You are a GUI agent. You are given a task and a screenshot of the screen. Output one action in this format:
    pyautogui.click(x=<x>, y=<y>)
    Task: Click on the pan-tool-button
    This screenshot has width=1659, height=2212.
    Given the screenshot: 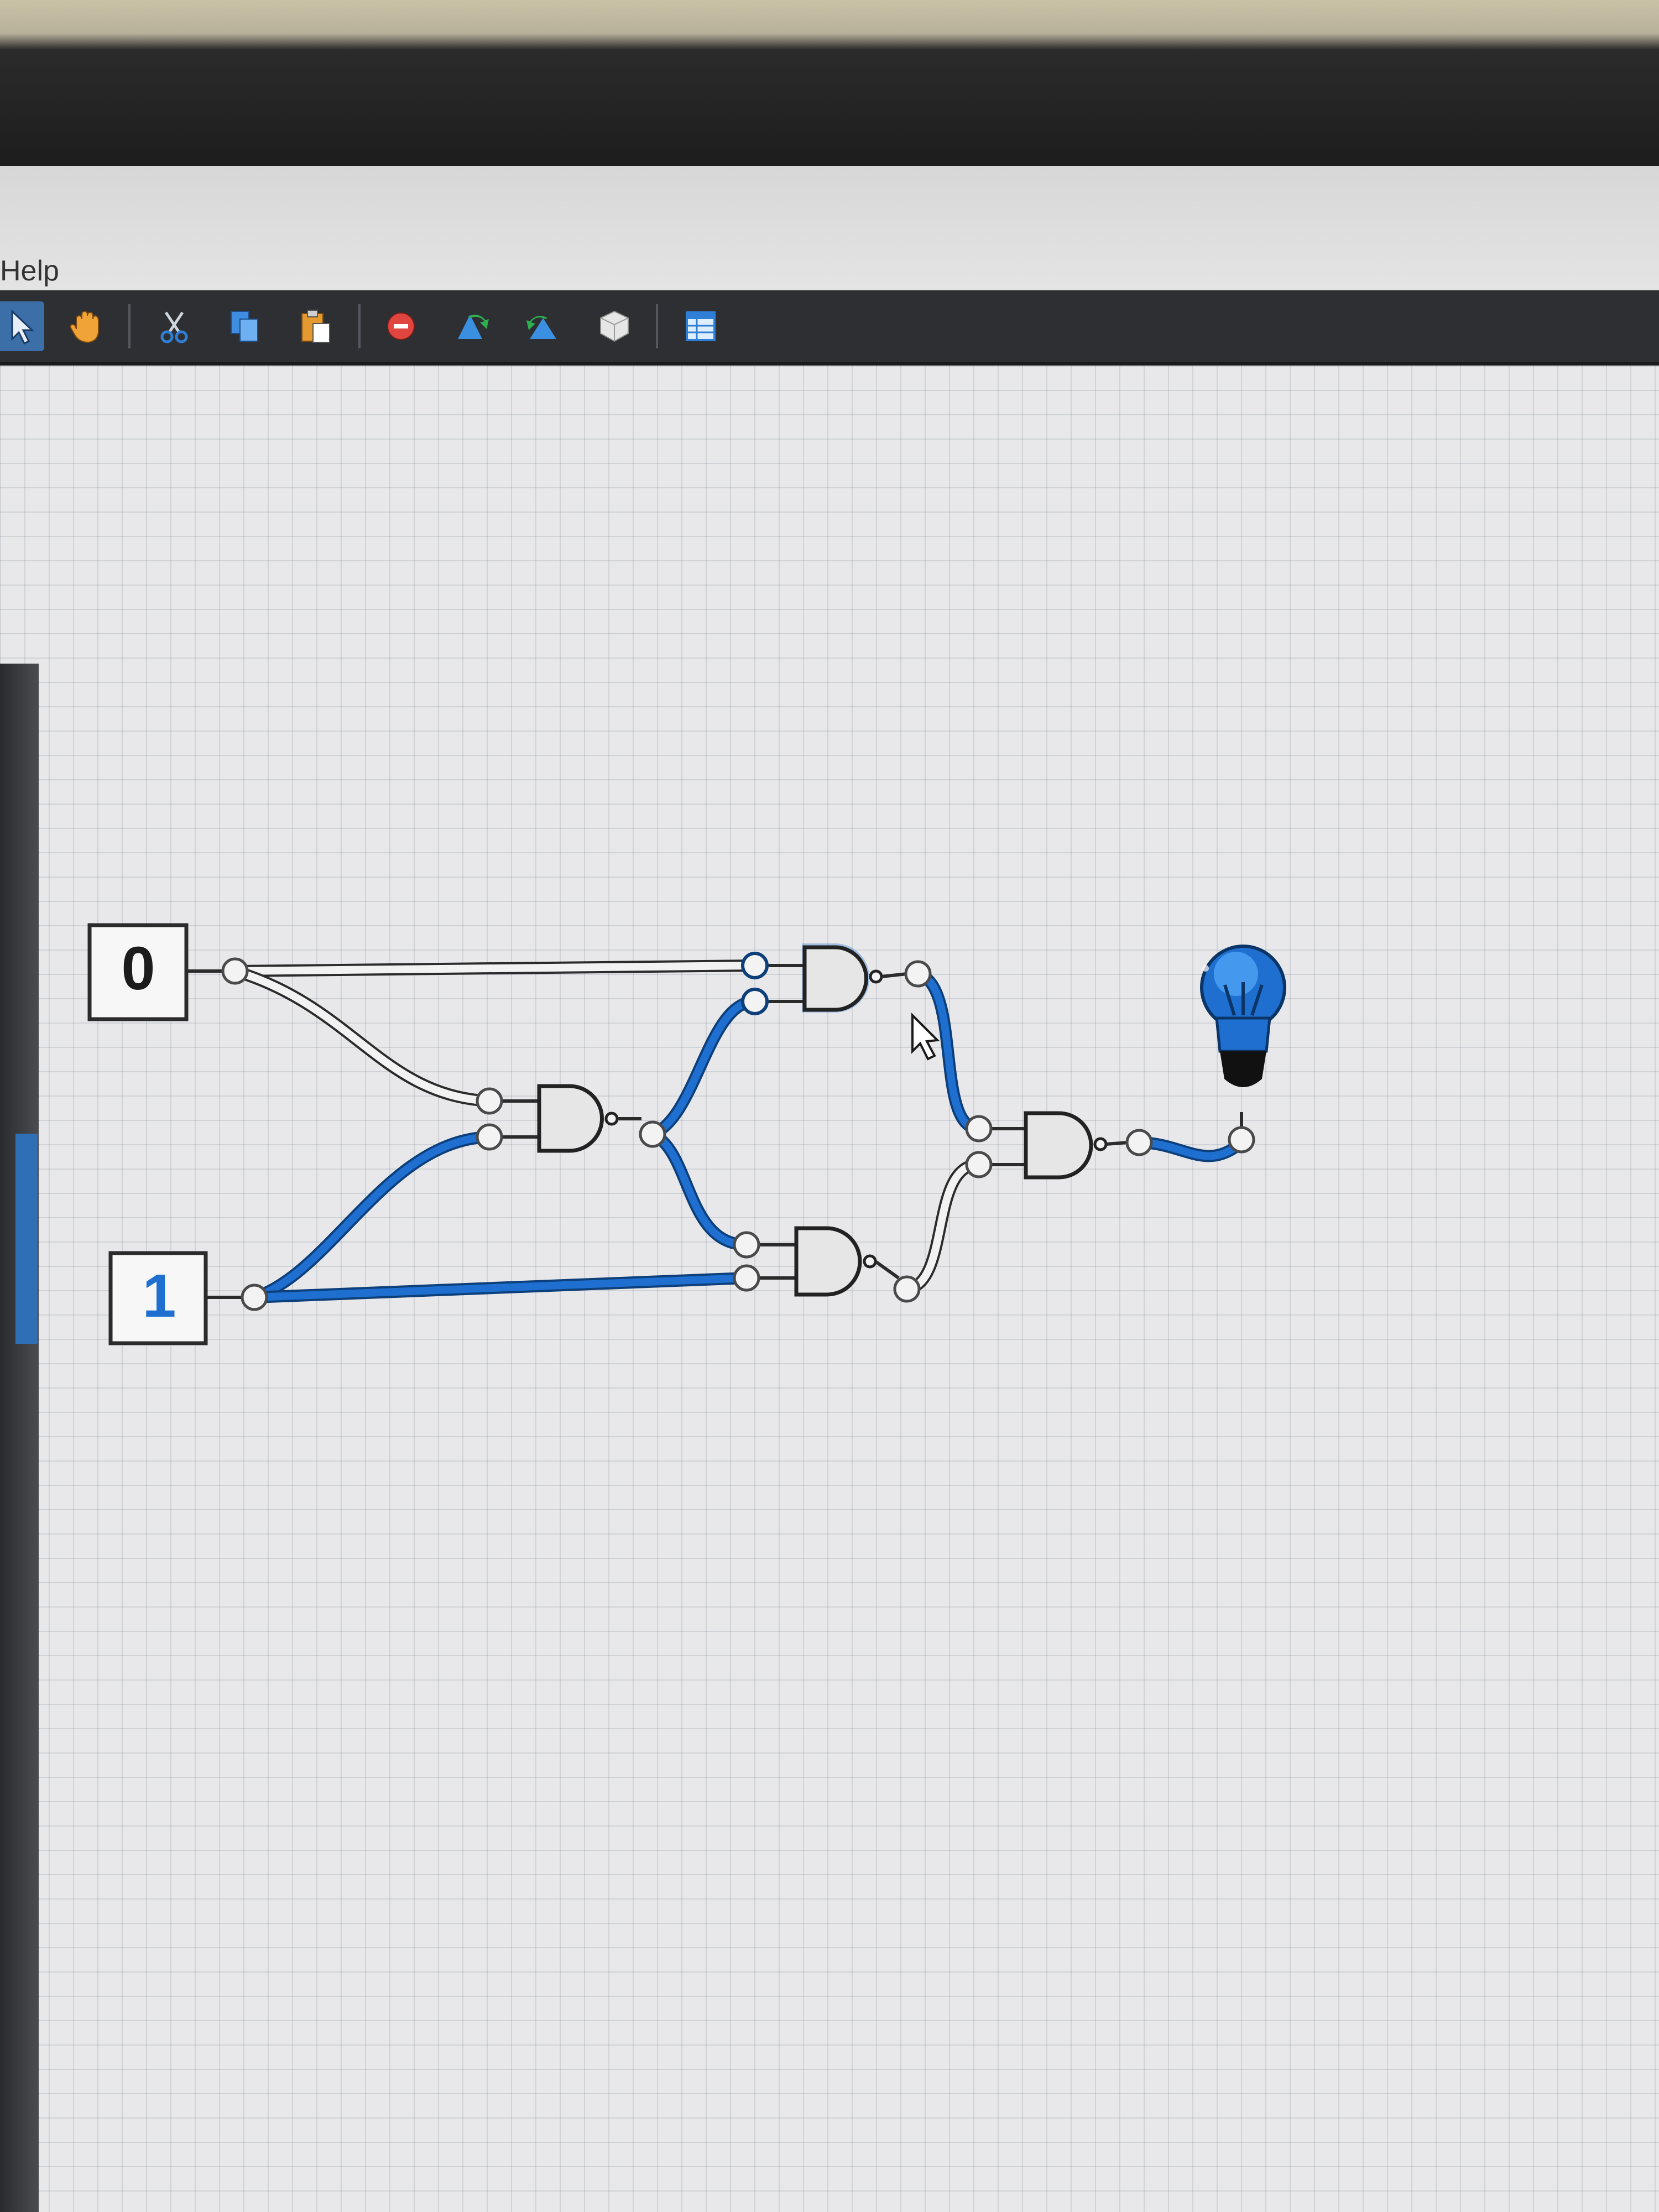 What is the action you would take?
    pyautogui.click(x=86, y=326)
    